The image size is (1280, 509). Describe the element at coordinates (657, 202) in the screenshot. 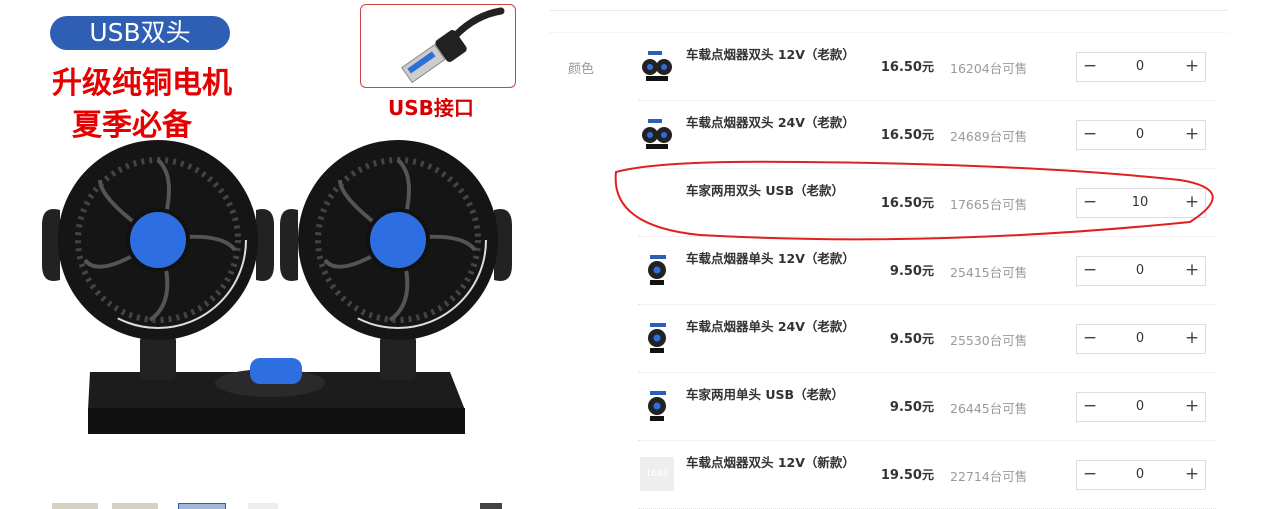

I see `empty-thumb` at that location.